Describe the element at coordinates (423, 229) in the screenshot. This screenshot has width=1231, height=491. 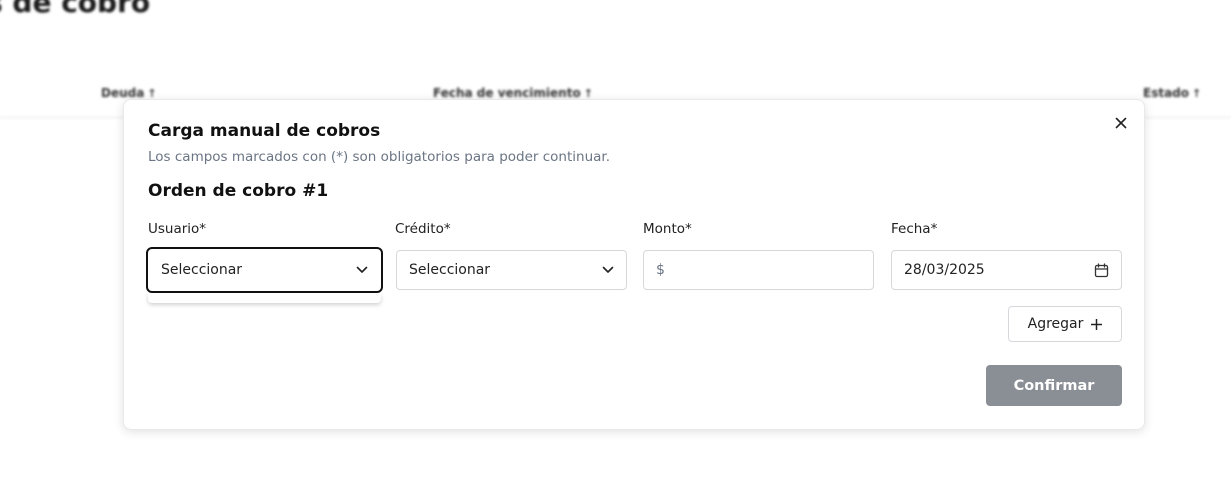
I see `credito-label: Crédito*` at that location.